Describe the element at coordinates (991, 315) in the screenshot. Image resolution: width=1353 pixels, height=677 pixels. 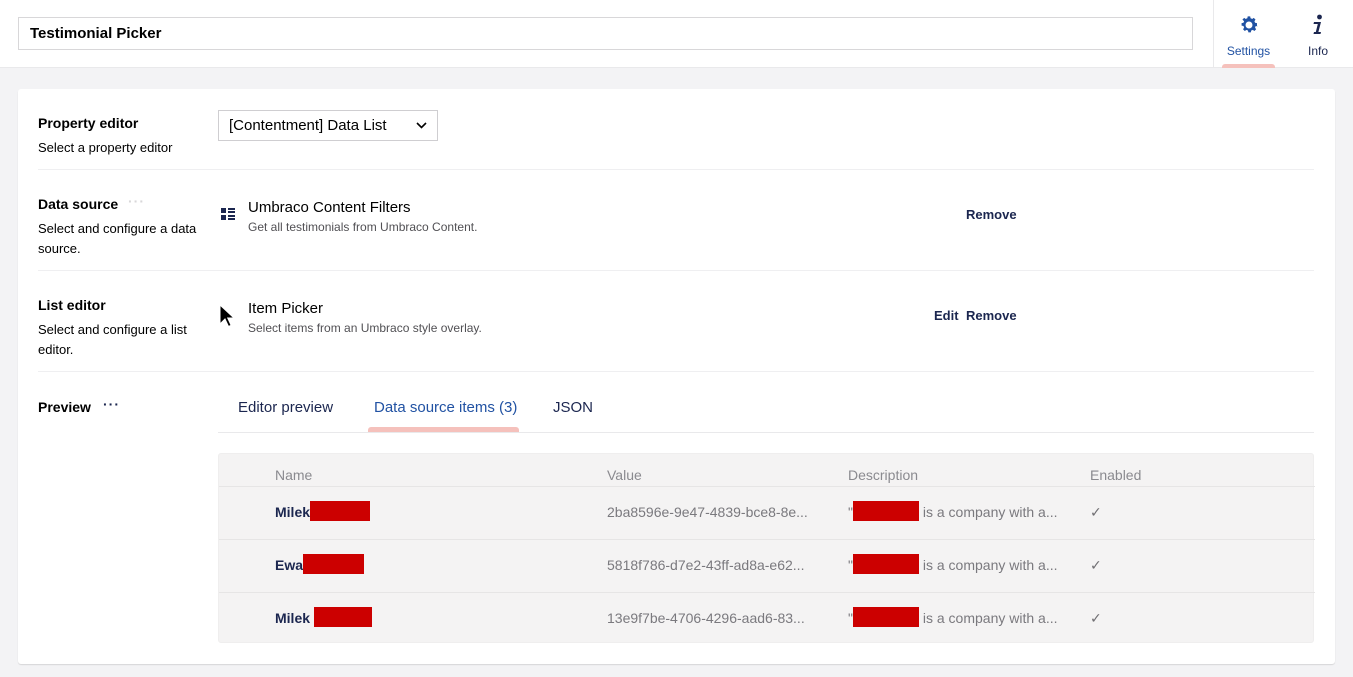
I see `list-editor-remove-button: Remove` at that location.